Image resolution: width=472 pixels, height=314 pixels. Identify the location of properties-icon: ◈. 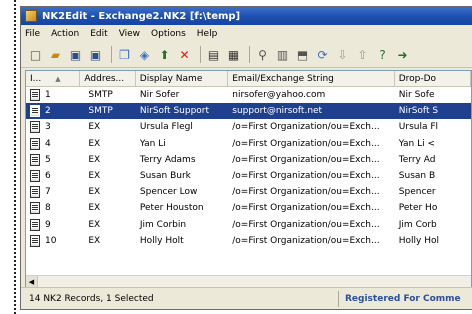
(144, 54).